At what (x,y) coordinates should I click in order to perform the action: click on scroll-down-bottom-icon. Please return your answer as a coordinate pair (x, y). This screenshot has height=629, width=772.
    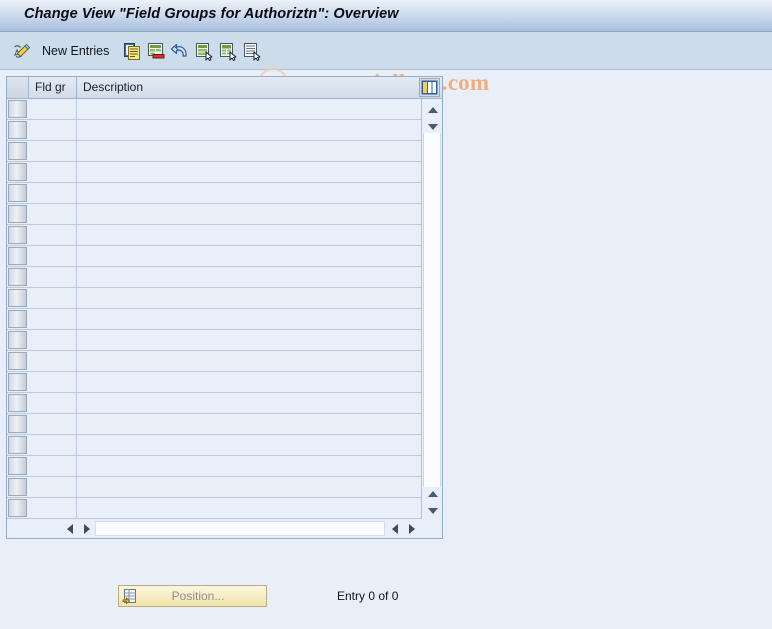
    Looking at the image, I should click on (432, 510).